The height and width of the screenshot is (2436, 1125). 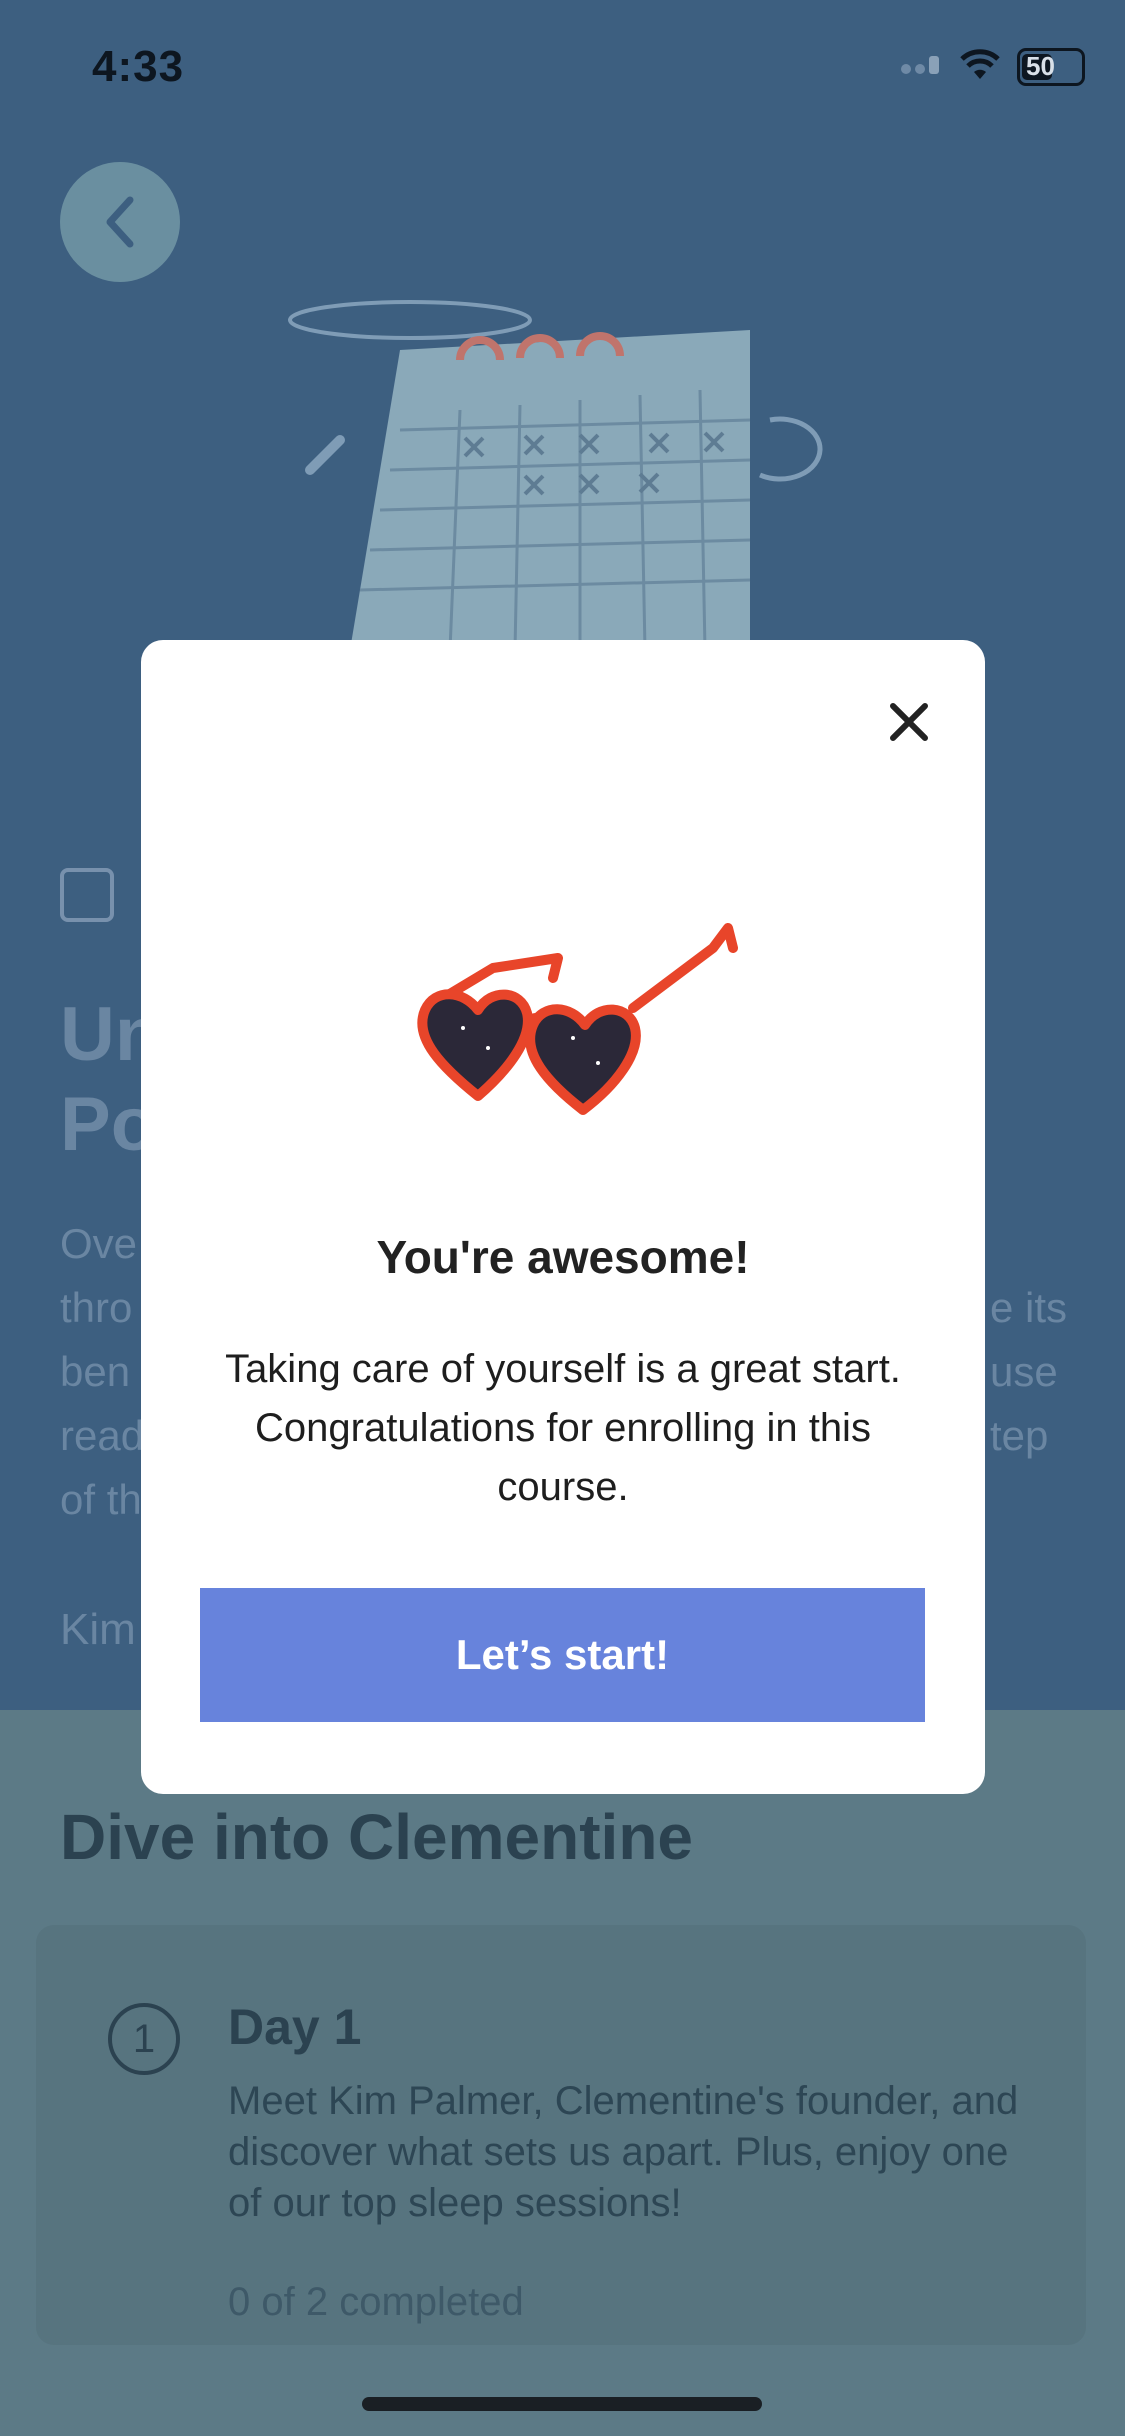 I want to click on course-description-fragment-right: e its use tep, so click(x=1029, y=1371).